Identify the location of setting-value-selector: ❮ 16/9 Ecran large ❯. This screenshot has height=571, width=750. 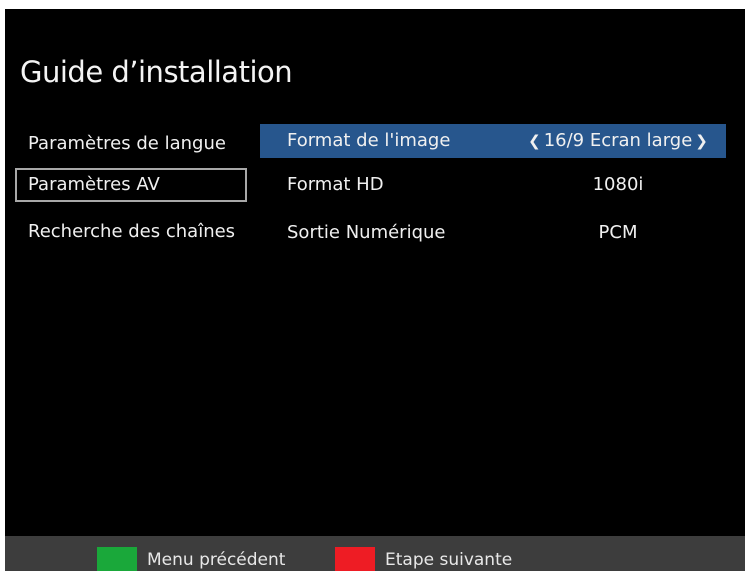
(618, 141).